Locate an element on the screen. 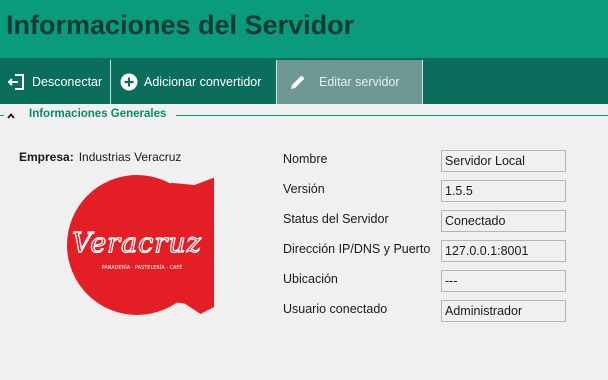 Image resolution: width=608 pixels, height=380 pixels. location-field: --- is located at coordinates (503, 281).